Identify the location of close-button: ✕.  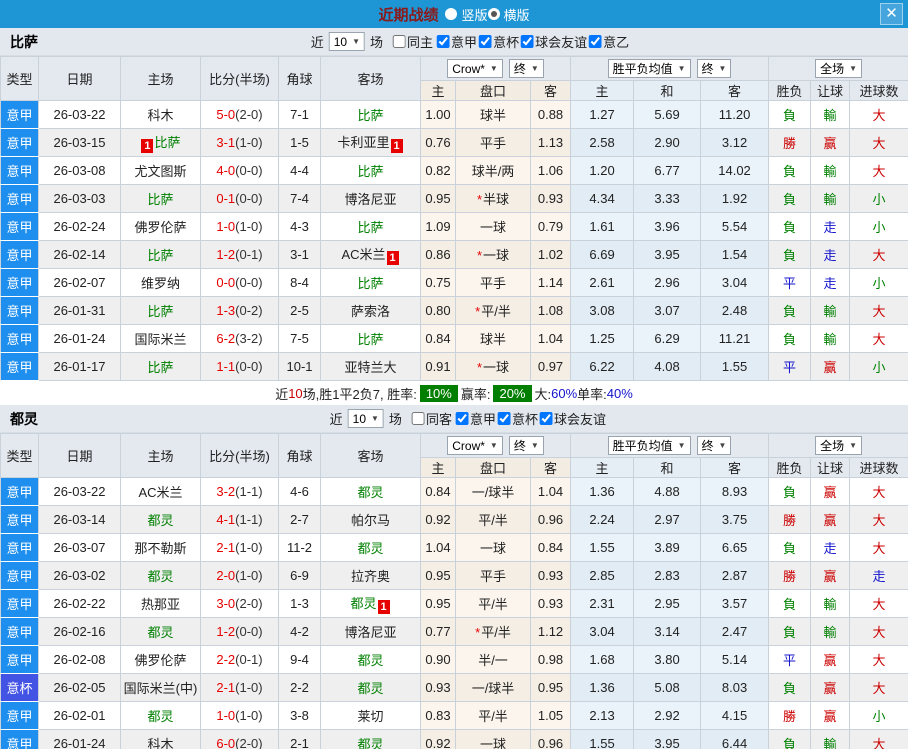
(891, 14).